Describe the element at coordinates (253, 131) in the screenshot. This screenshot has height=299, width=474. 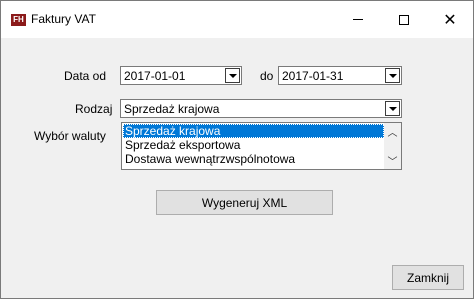
I see `type-option-selected: Sprzedaż krajowa` at that location.